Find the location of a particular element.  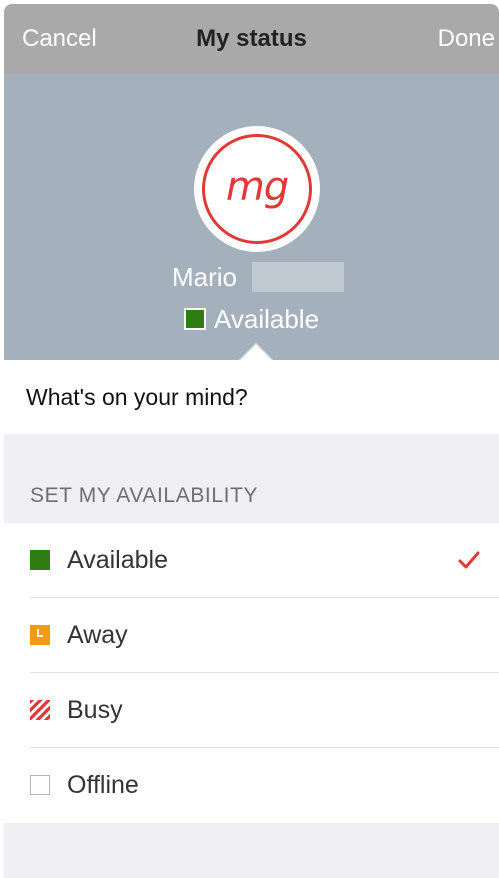

availability-option-offline: Offline is located at coordinates (251, 785).